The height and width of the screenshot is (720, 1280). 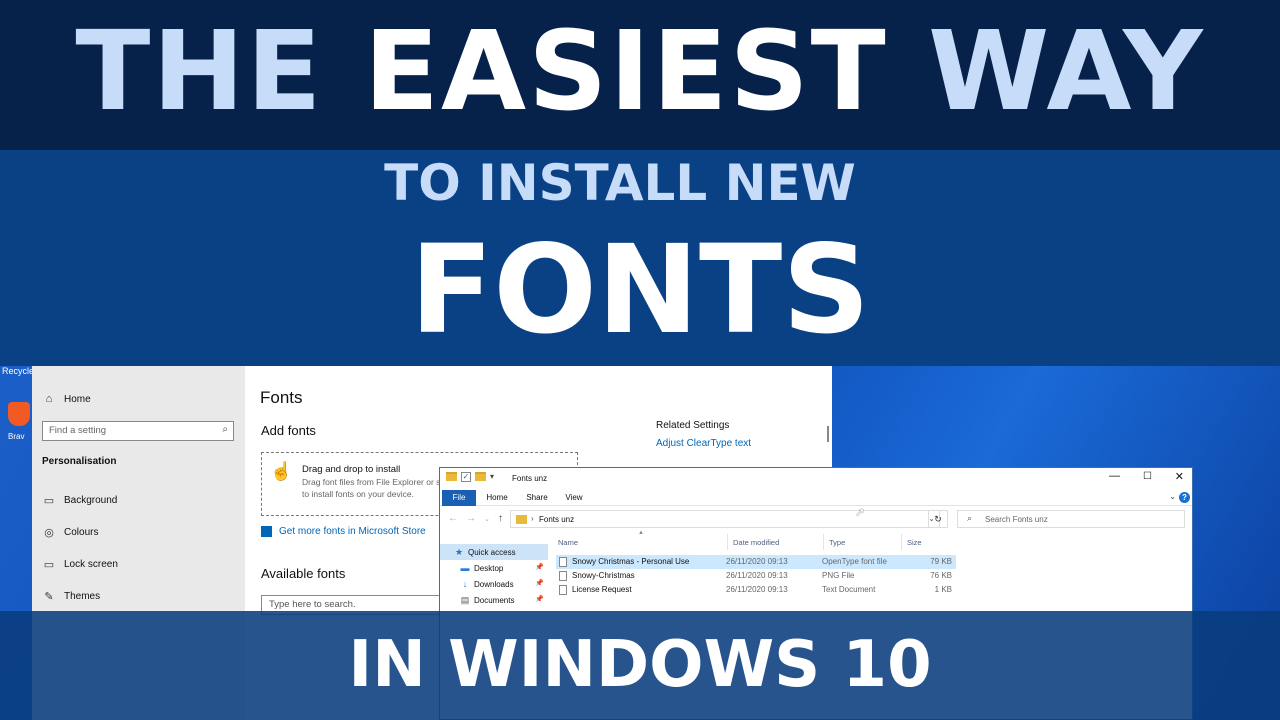 What do you see at coordinates (620, 183) in the screenshot?
I see `title-line-2: TO INSTALL NEW` at bounding box center [620, 183].